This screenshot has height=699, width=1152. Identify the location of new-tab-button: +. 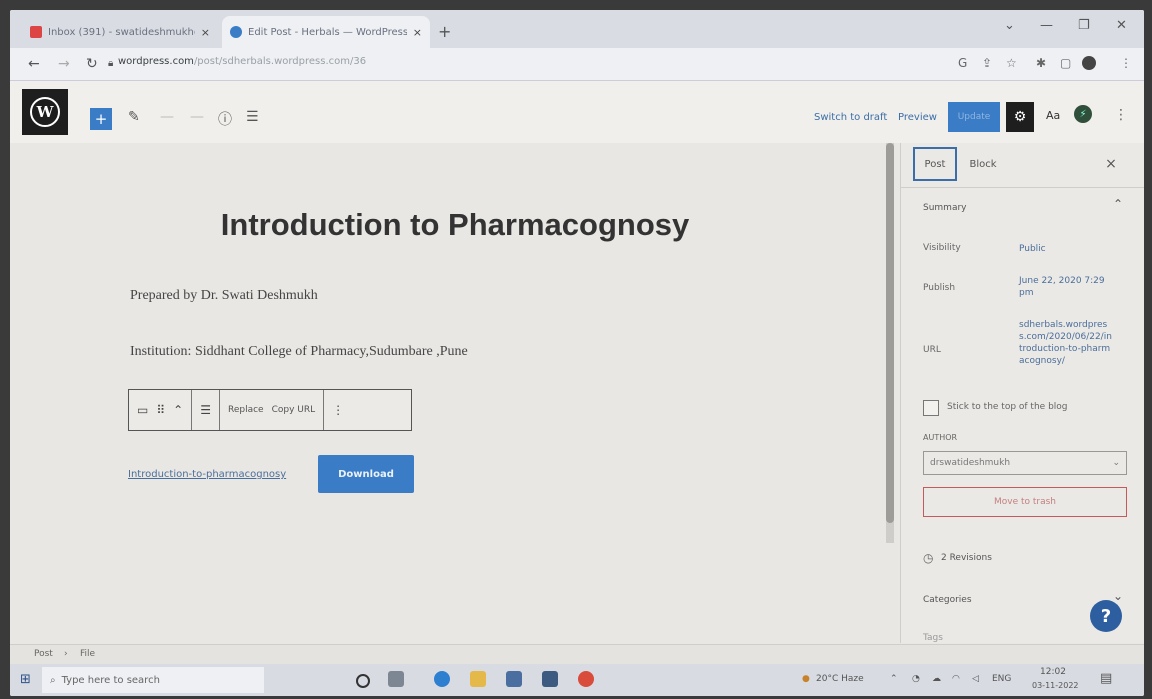
(444, 31).